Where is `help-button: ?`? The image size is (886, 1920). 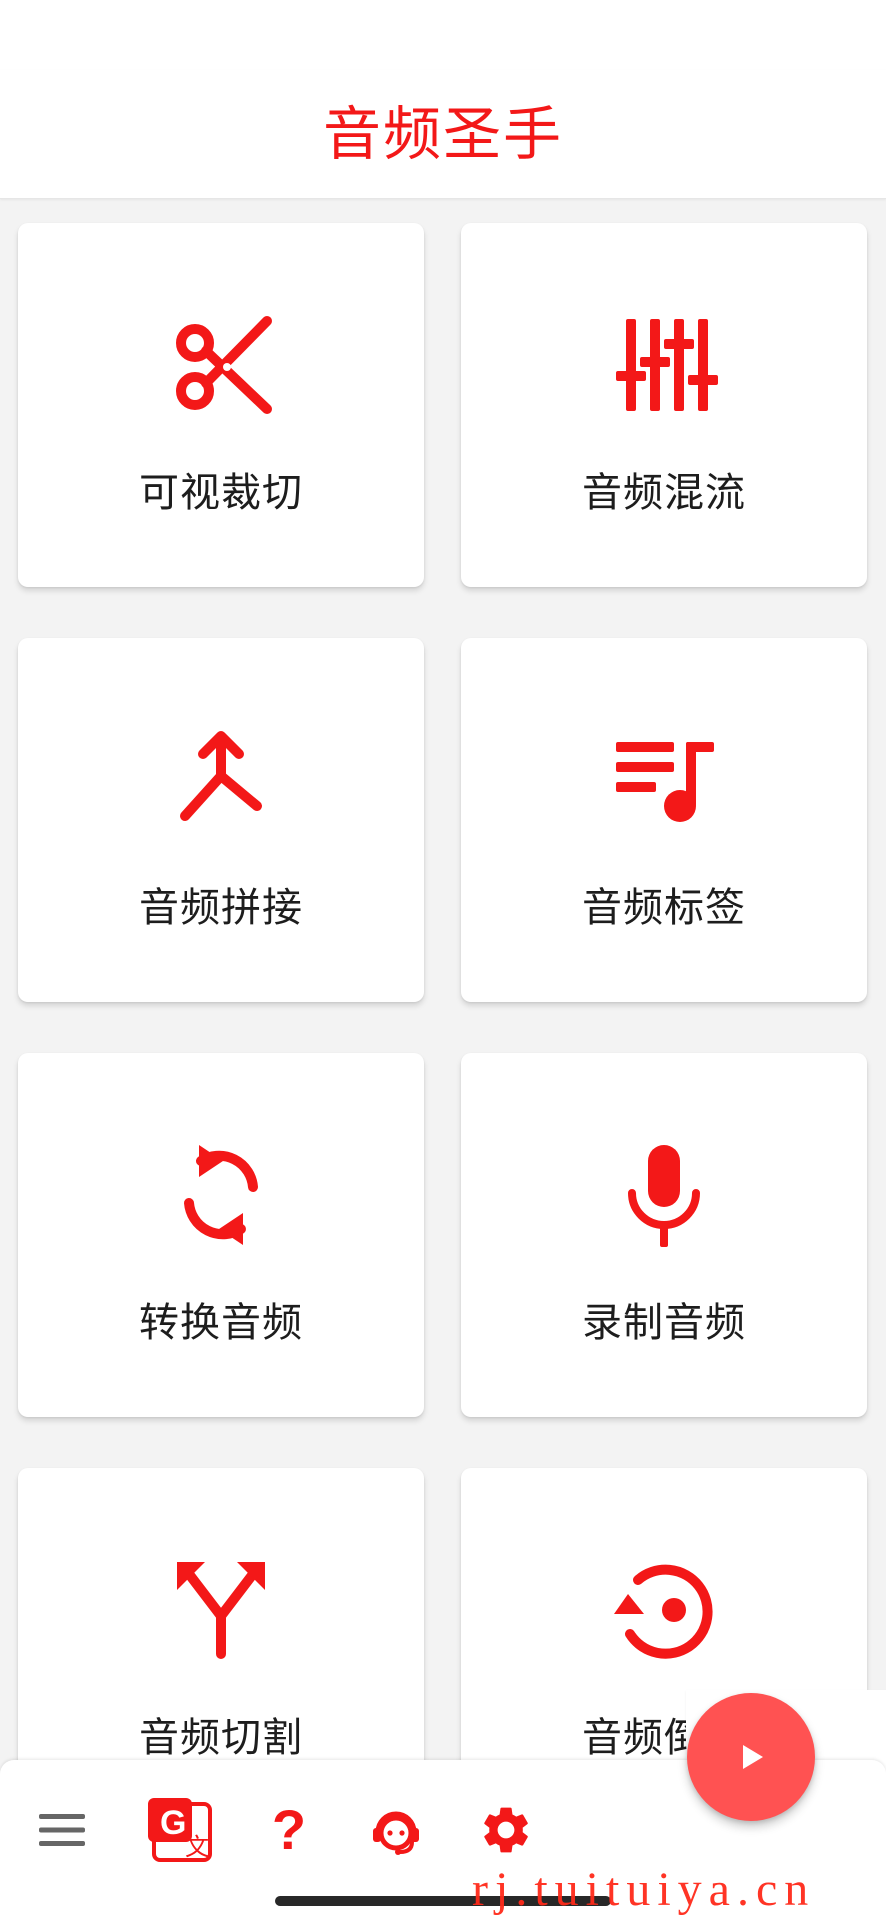 help-button: ? is located at coordinates (289, 1830).